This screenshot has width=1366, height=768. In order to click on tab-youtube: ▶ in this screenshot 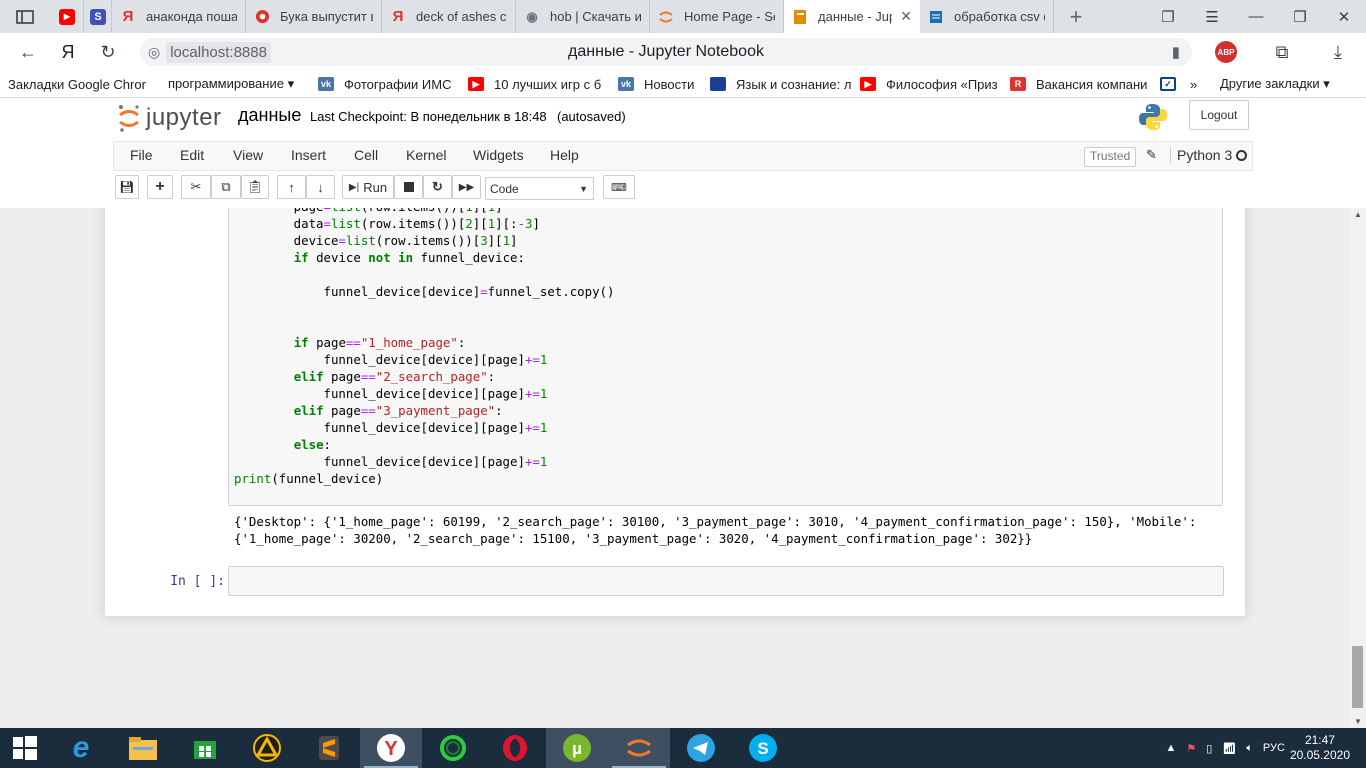, I will do `click(67, 16)`.